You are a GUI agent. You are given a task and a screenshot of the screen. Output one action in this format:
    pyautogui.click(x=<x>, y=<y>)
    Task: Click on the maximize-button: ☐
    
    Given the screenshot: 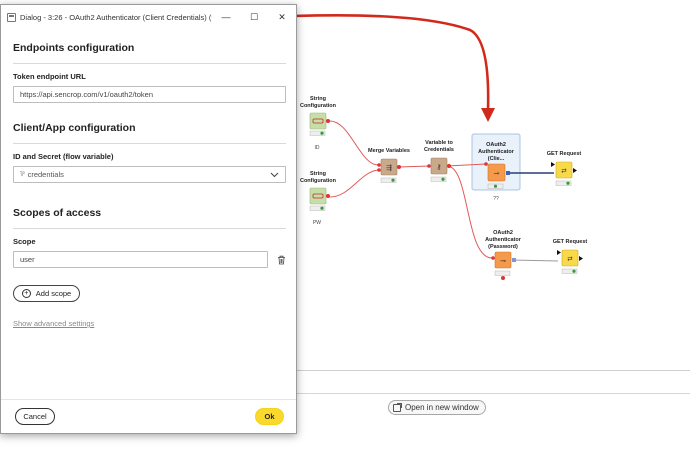 What is the action you would take?
    pyautogui.click(x=254, y=17)
    